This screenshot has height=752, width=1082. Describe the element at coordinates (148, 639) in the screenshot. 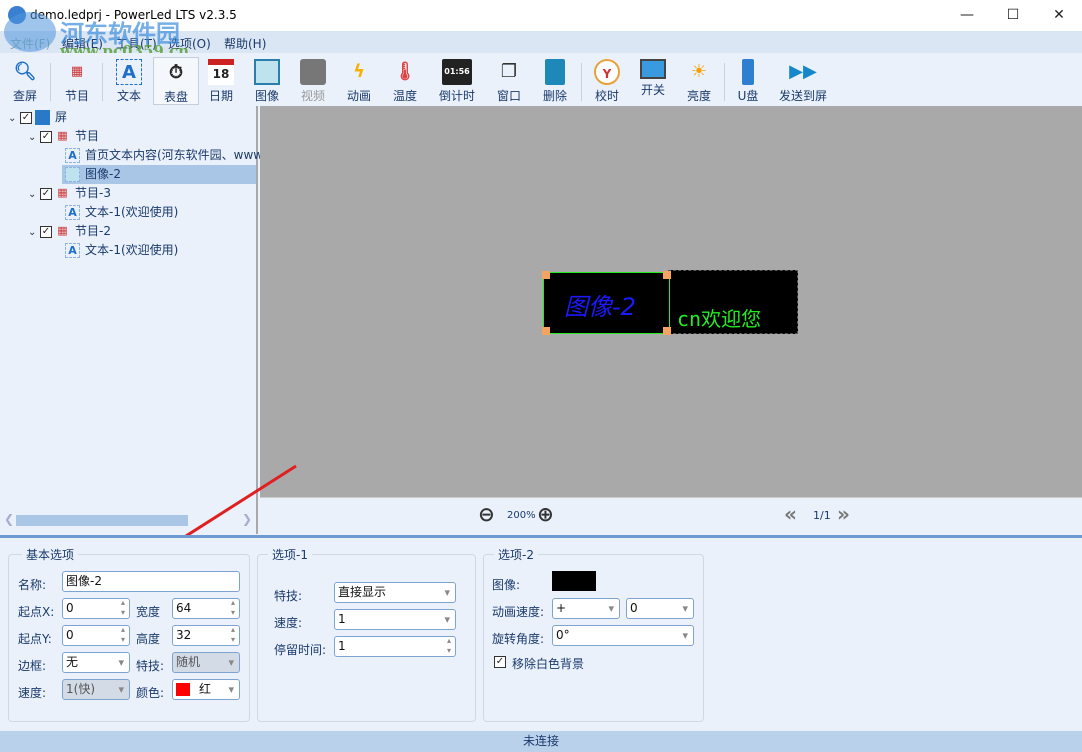

I see `height-label: 高度` at that location.